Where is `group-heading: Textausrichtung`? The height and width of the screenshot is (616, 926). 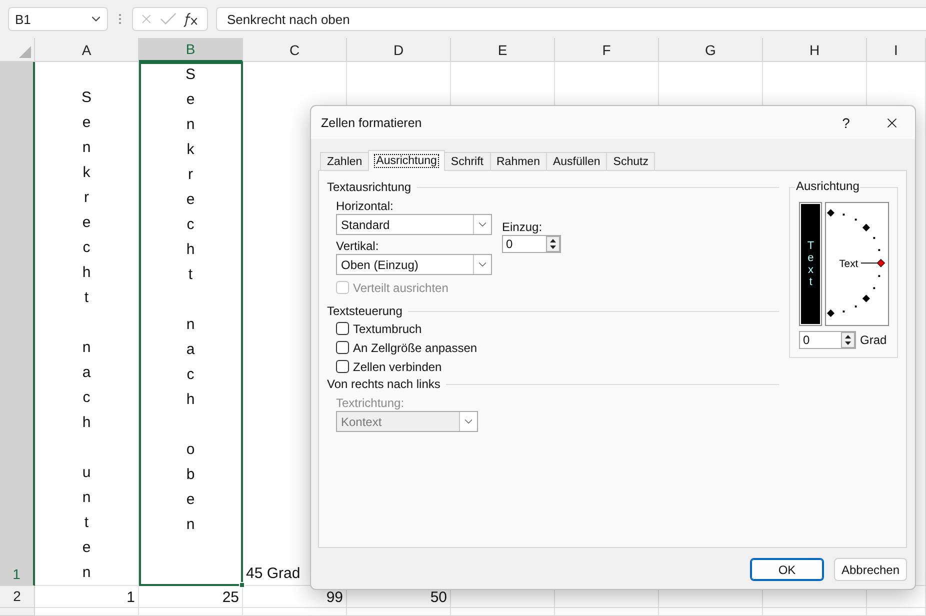
group-heading: Textausrichtung is located at coordinates (369, 187).